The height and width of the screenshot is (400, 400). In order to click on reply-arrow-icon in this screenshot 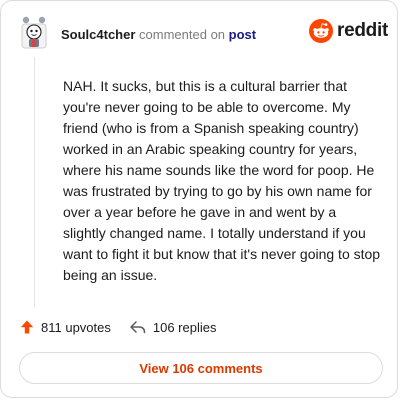, I will do `click(138, 327)`.